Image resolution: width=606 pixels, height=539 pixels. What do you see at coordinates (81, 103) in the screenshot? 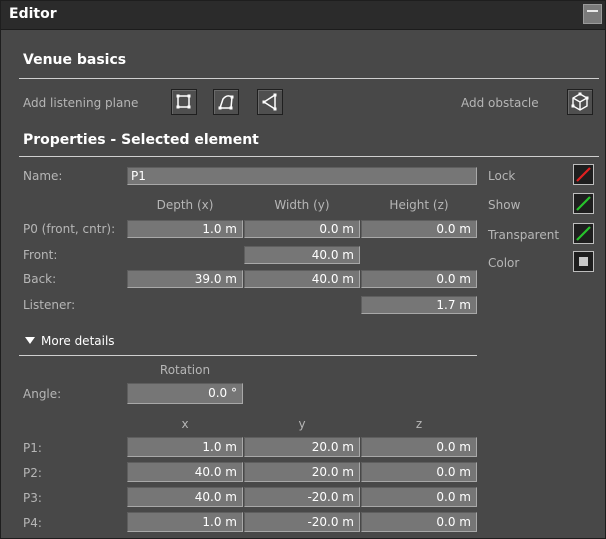
I see `add-listening-plane-label: Add listening plane` at bounding box center [81, 103].